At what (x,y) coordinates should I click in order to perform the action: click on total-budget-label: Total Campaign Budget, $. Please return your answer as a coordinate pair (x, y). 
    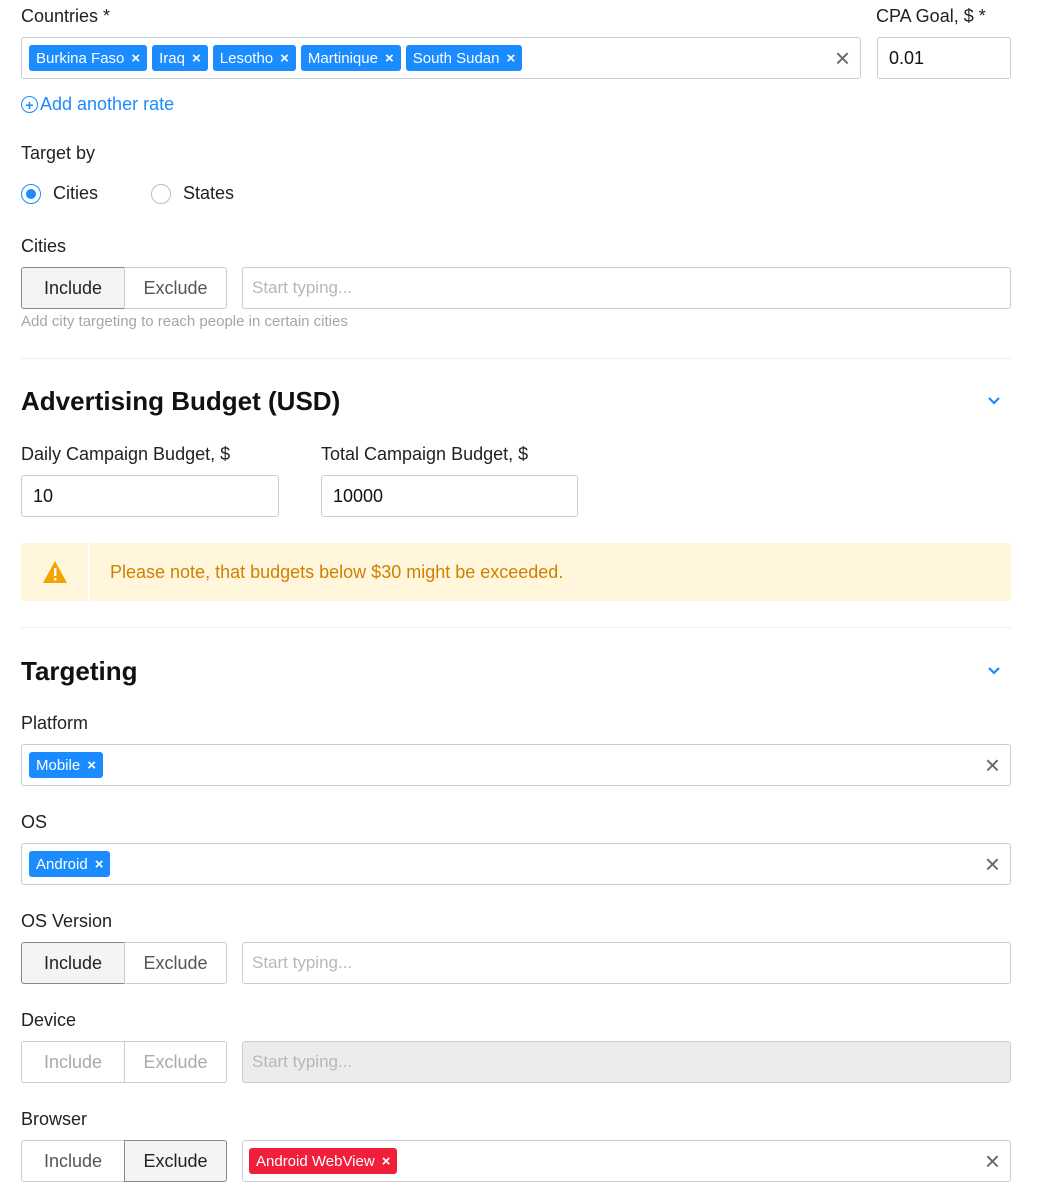
    Looking at the image, I should click on (425, 454).